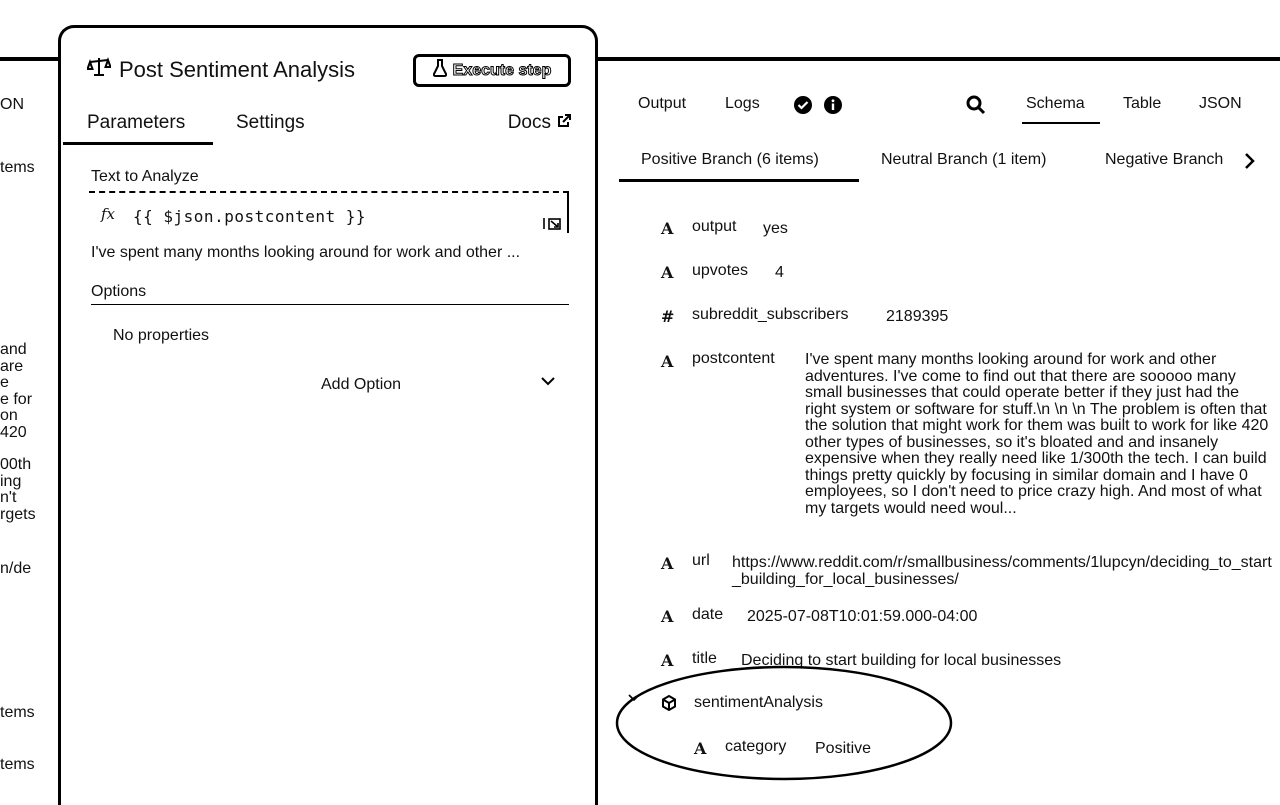 The width and height of the screenshot is (1280, 805). I want to click on tab-parameters: Parameters, so click(136, 123).